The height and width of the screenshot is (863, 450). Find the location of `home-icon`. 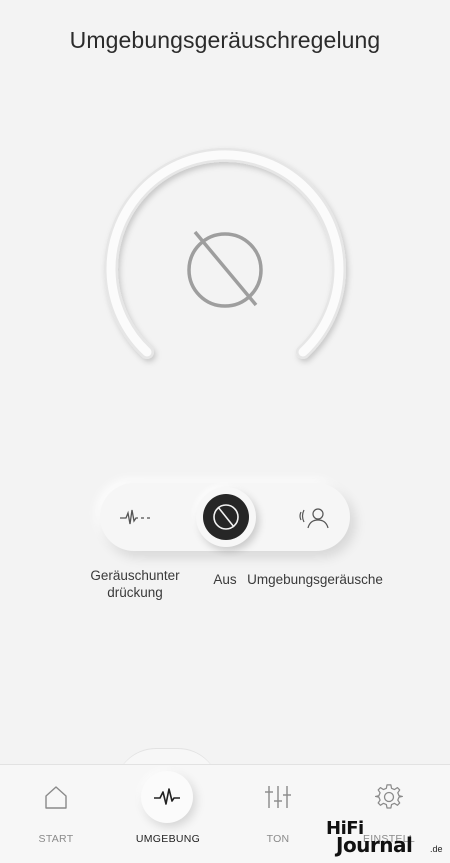

home-icon is located at coordinates (56, 797).